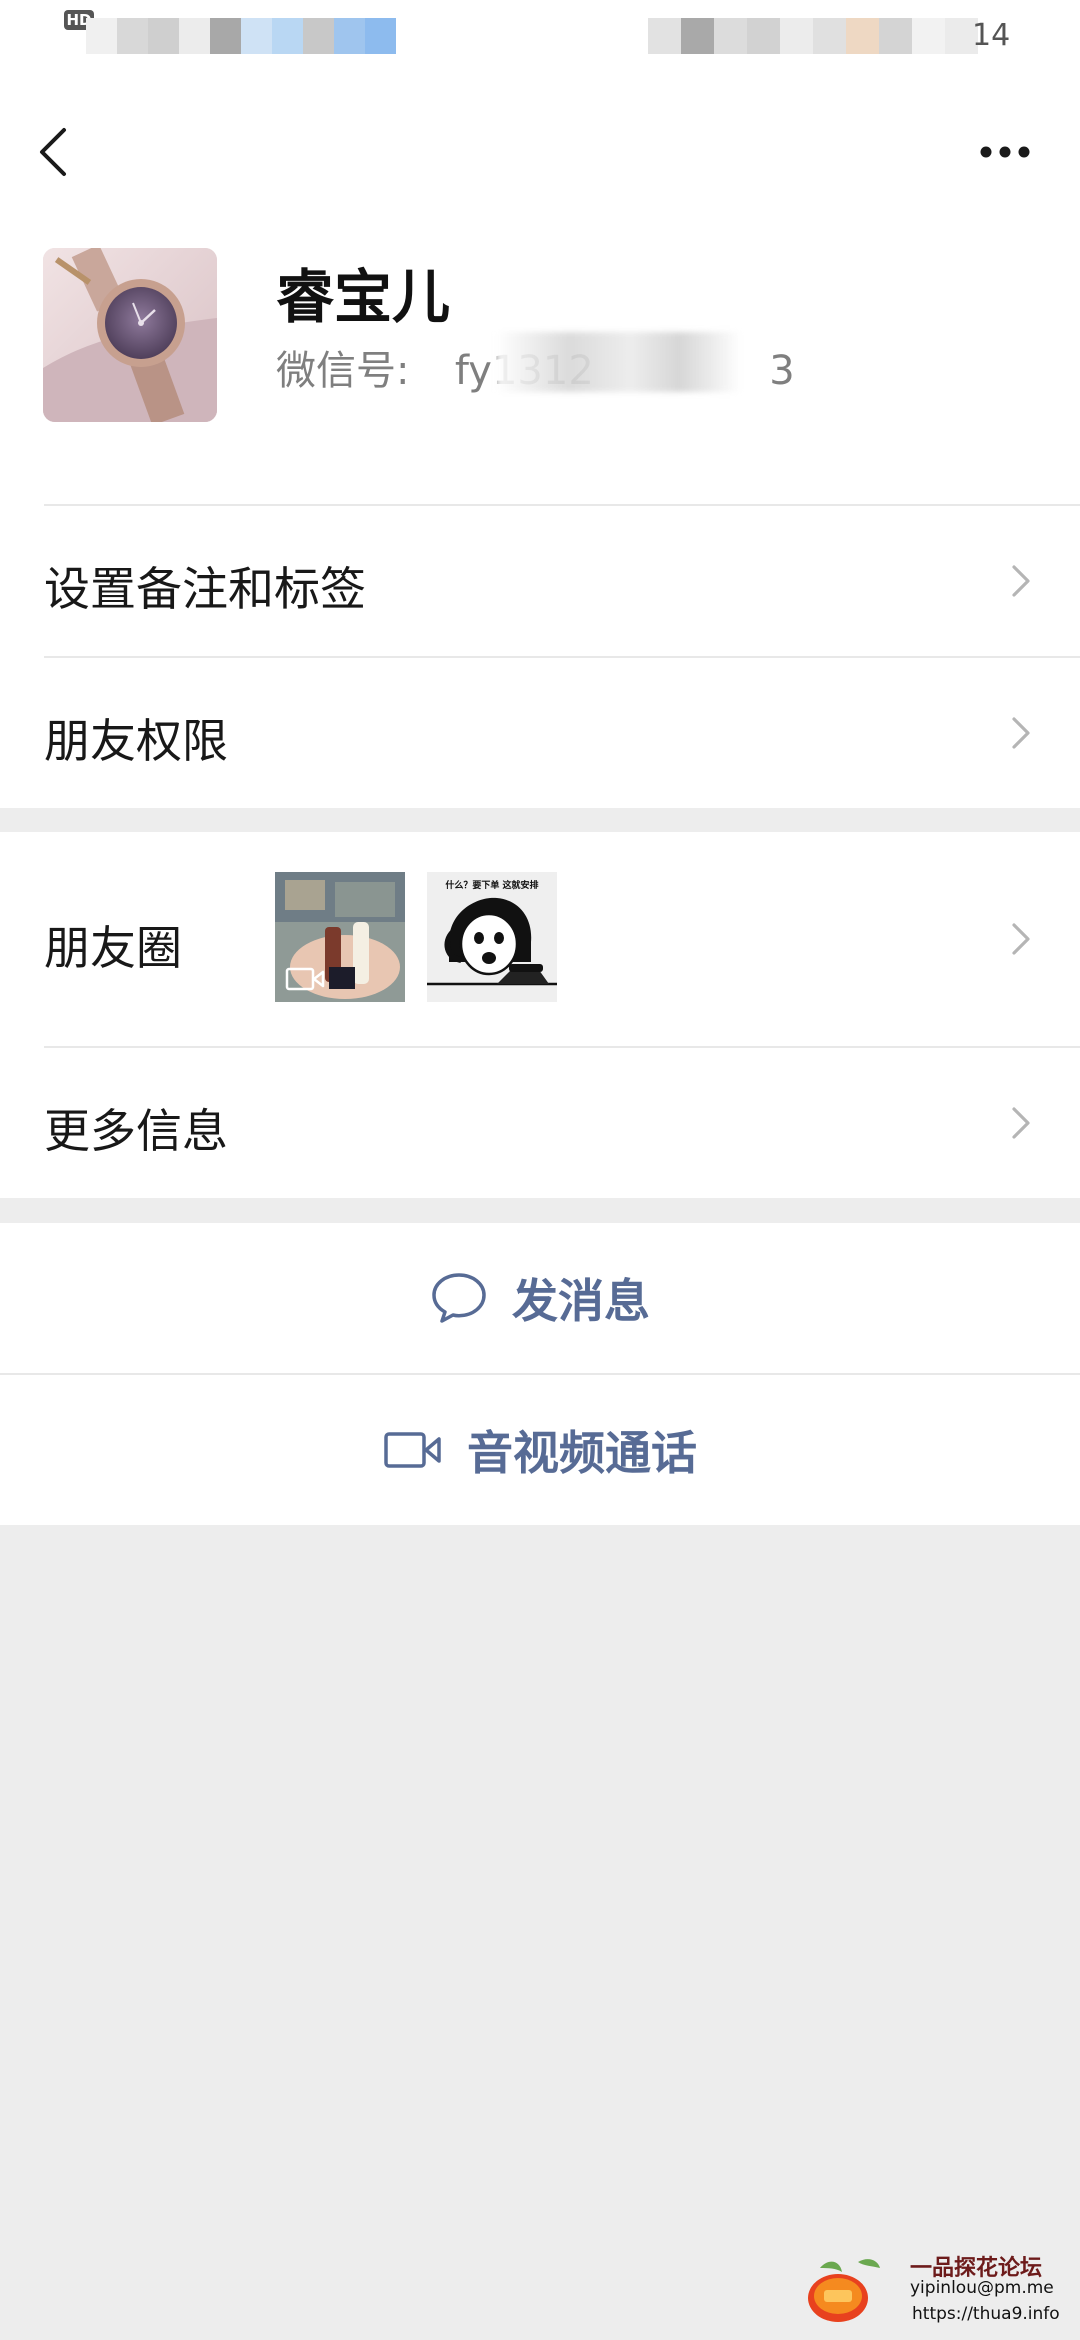  I want to click on more-info-label: 更多信息, so click(136, 1131).